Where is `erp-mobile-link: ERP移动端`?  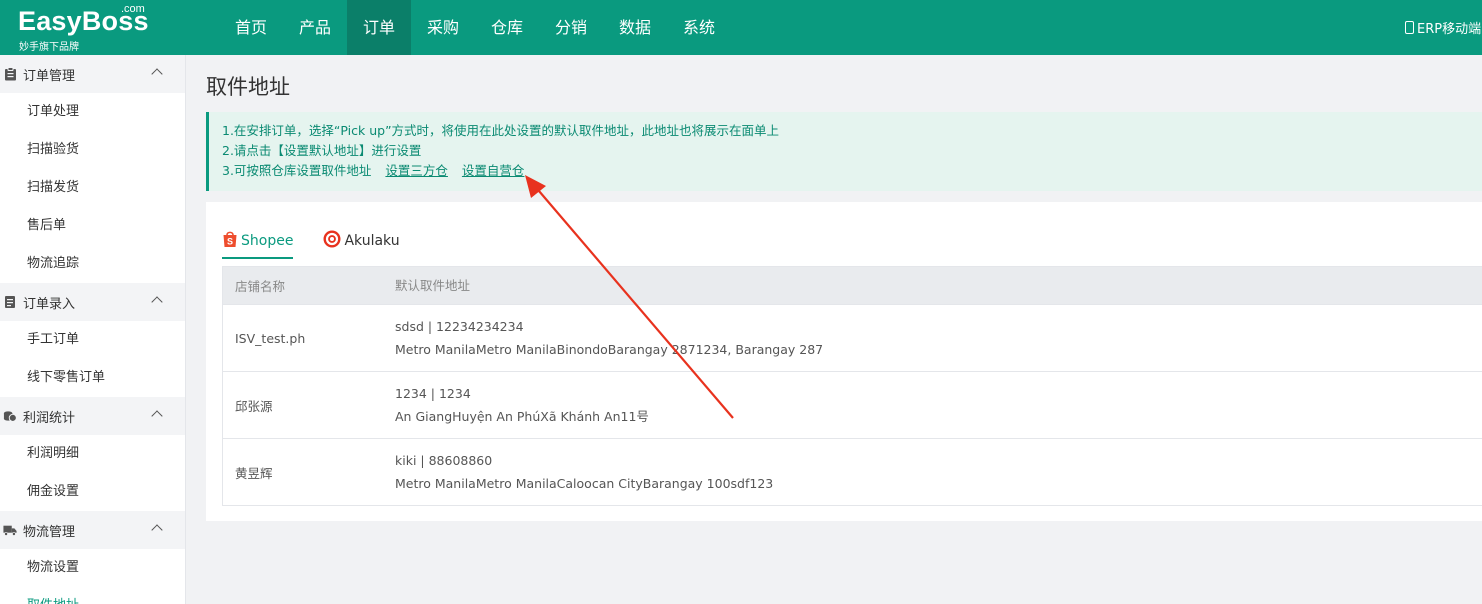
erp-mobile-link: ERP移动端 is located at coordinates (1443, 27).